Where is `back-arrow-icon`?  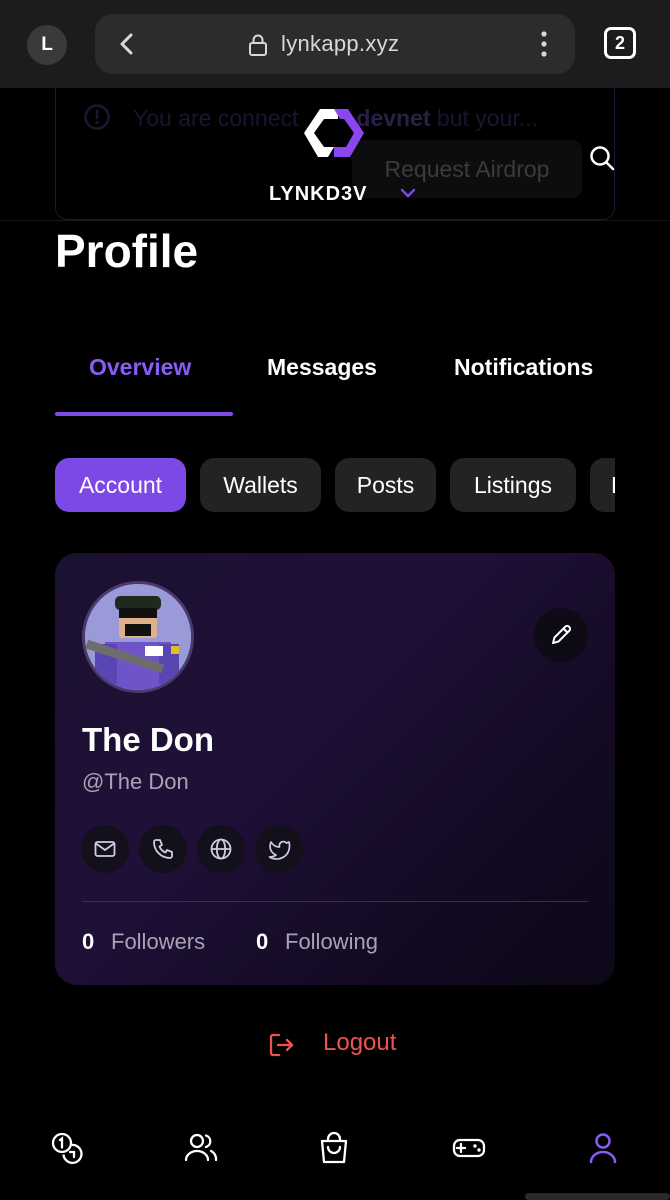
back-arrow-icon is located at coordinates (127, 44).